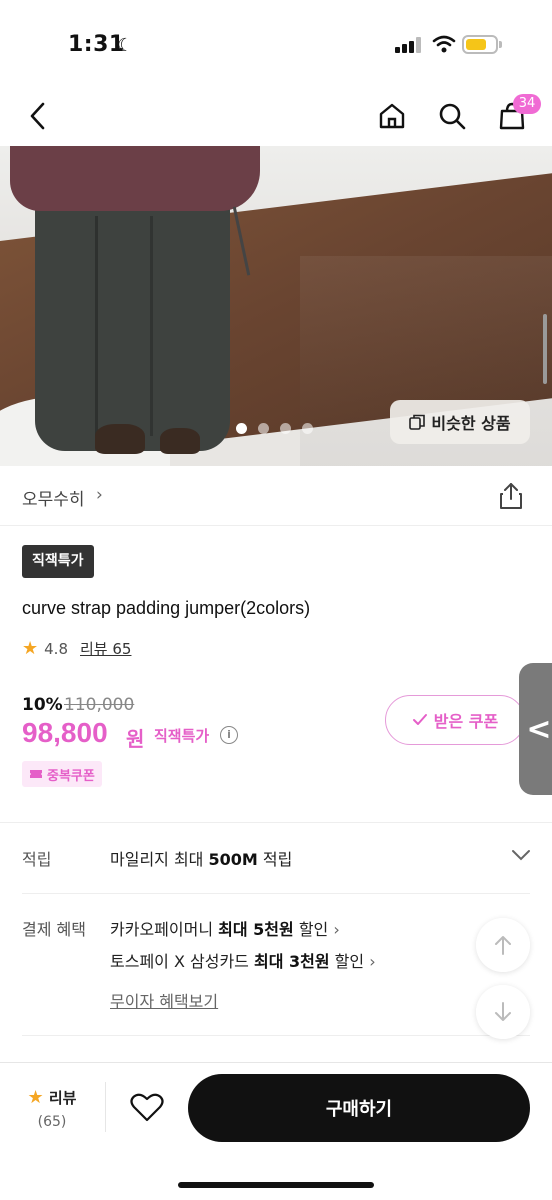 The width and height of the screenshot is (552, 1200). What do you see at coordinates (419, 719) in the screenshot?
I see `check-icon` at bounding box center [419, 719].